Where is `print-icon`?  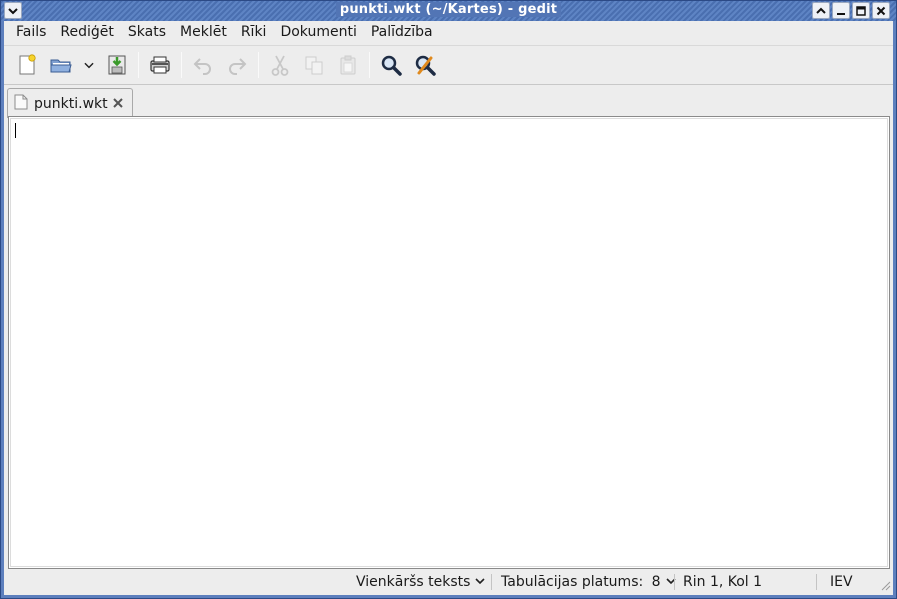
print-icon is located at coordinates (160, 65).